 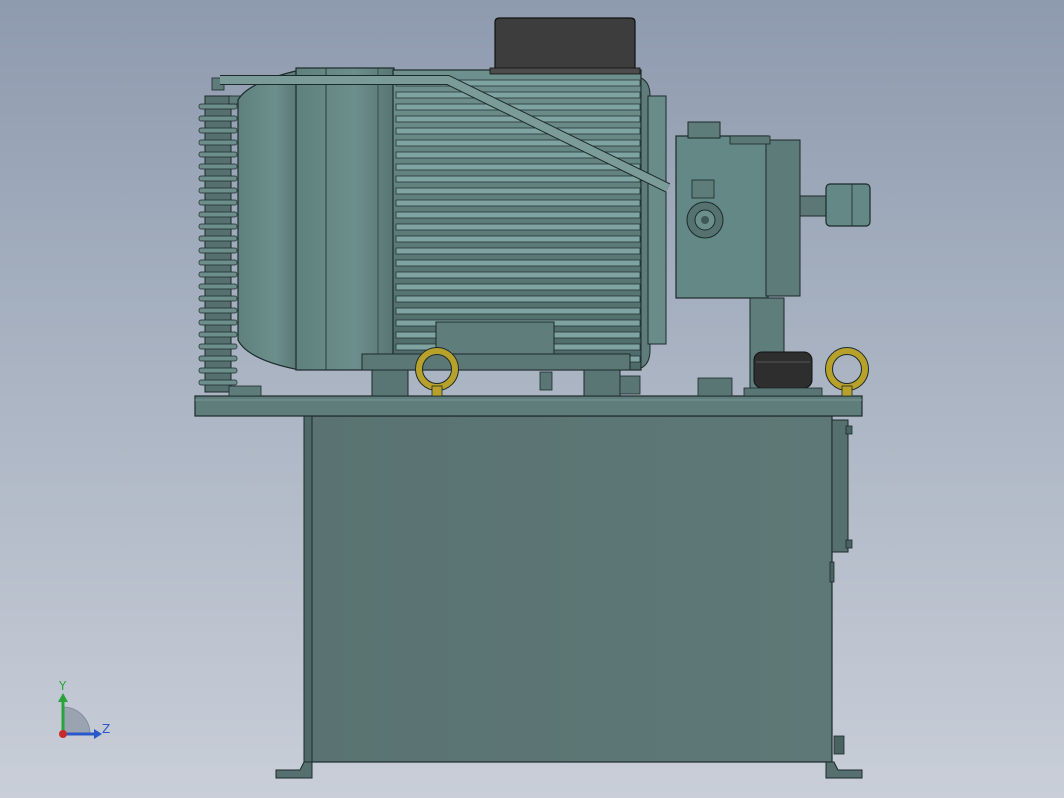 What do you see at coordinates (844, 770) in the screenshot?
I see `tank-foot-right` at bounding box center [844, 770].